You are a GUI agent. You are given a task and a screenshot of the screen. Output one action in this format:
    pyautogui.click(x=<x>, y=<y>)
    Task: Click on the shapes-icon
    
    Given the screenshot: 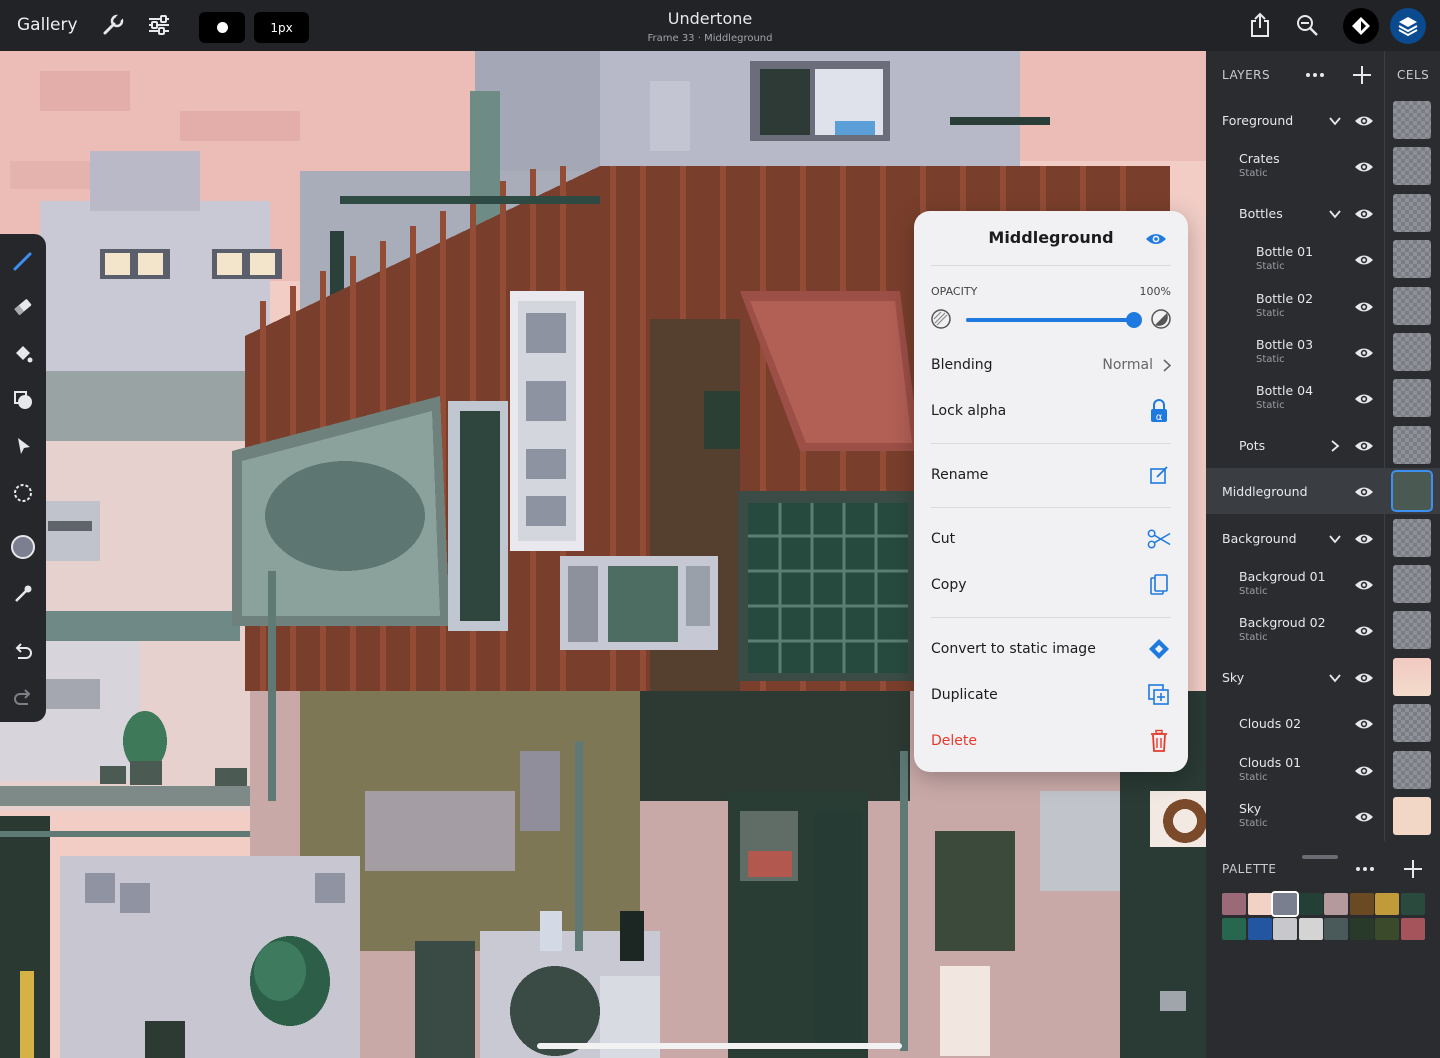 What is the action you would take?
    pyautogui.click(x=23, y=400)
    